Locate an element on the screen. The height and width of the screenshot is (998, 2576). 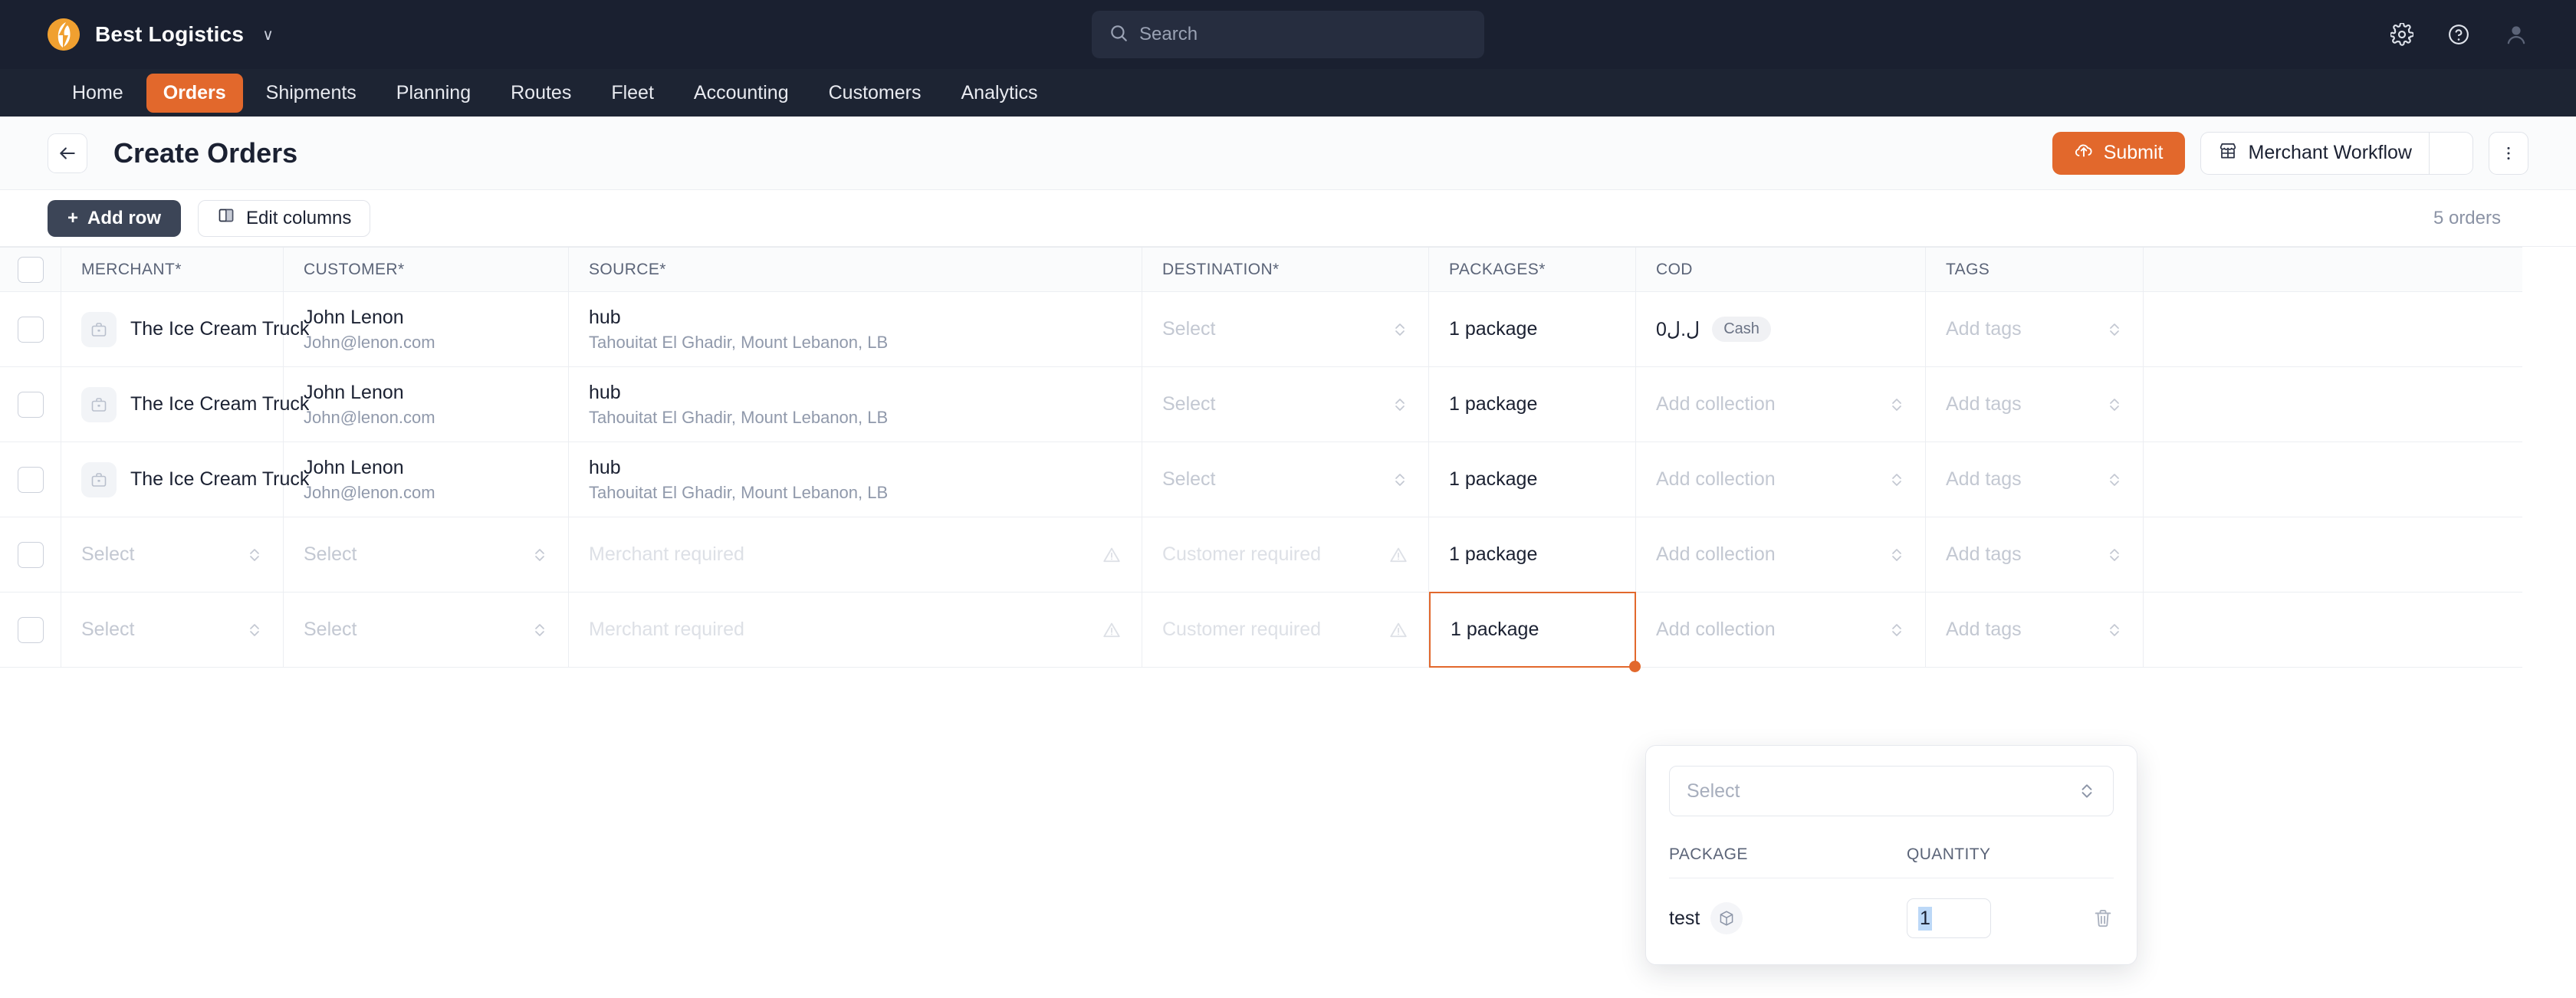
edit-columns-button: Edit columns is located at coordinates (284, 218).